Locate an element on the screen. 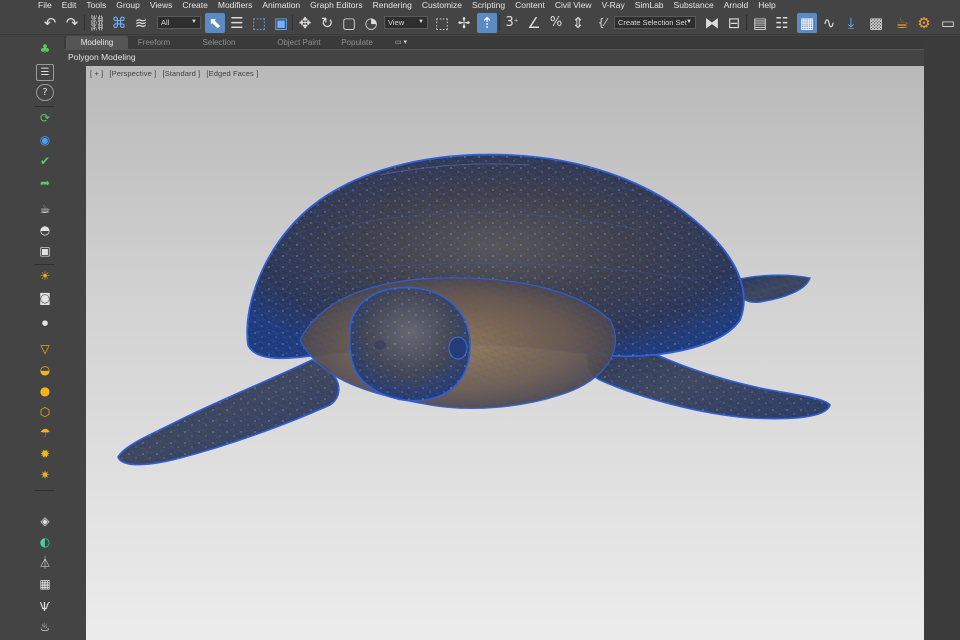  refresh-green-icon: ⟳ is located at coordinates (45, 118).